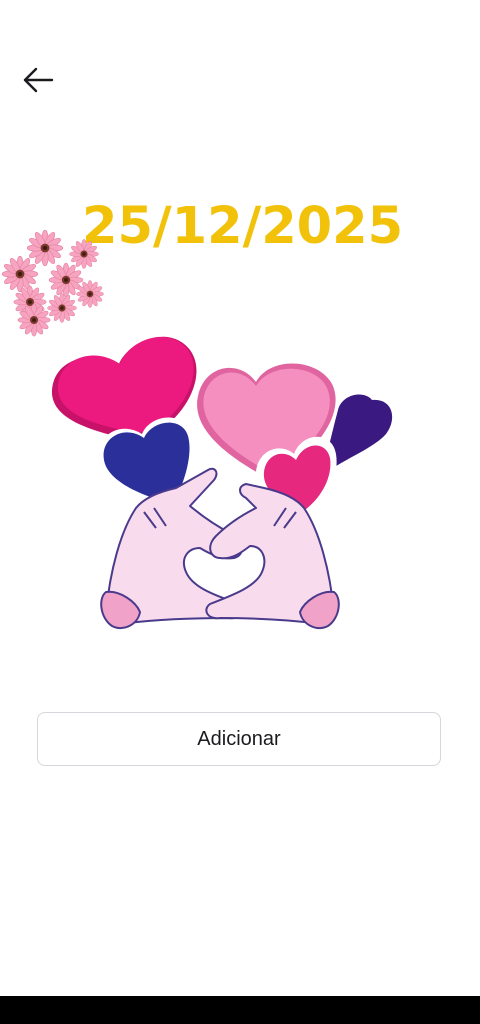 Image resolution: width=480 pixels, height=1024 pixels. Describe the element at coordinates (272, 556) in the screenshot. I see `right-hand-icon` at that location.